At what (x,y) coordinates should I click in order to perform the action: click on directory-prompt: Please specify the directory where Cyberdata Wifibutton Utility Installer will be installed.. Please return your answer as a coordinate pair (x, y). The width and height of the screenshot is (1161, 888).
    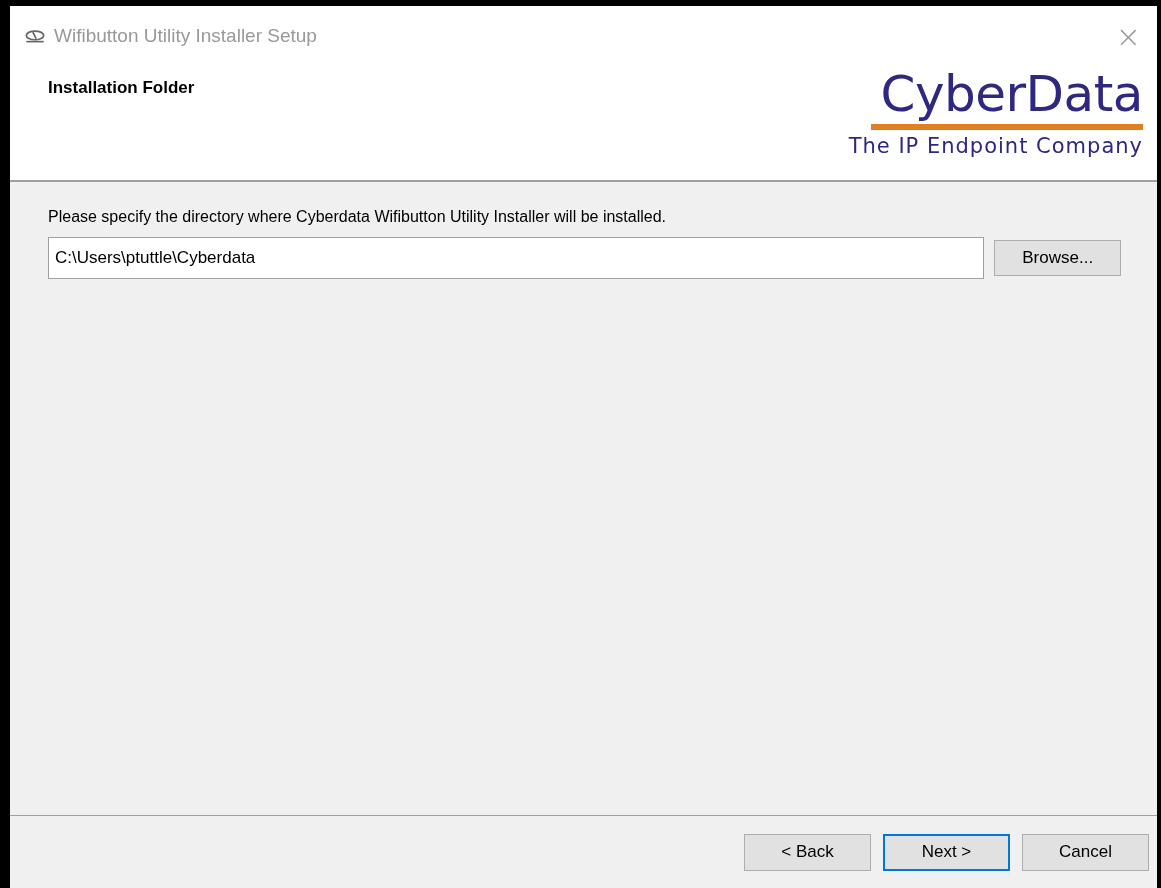
    Looking at the image, I should click on (358, 217).